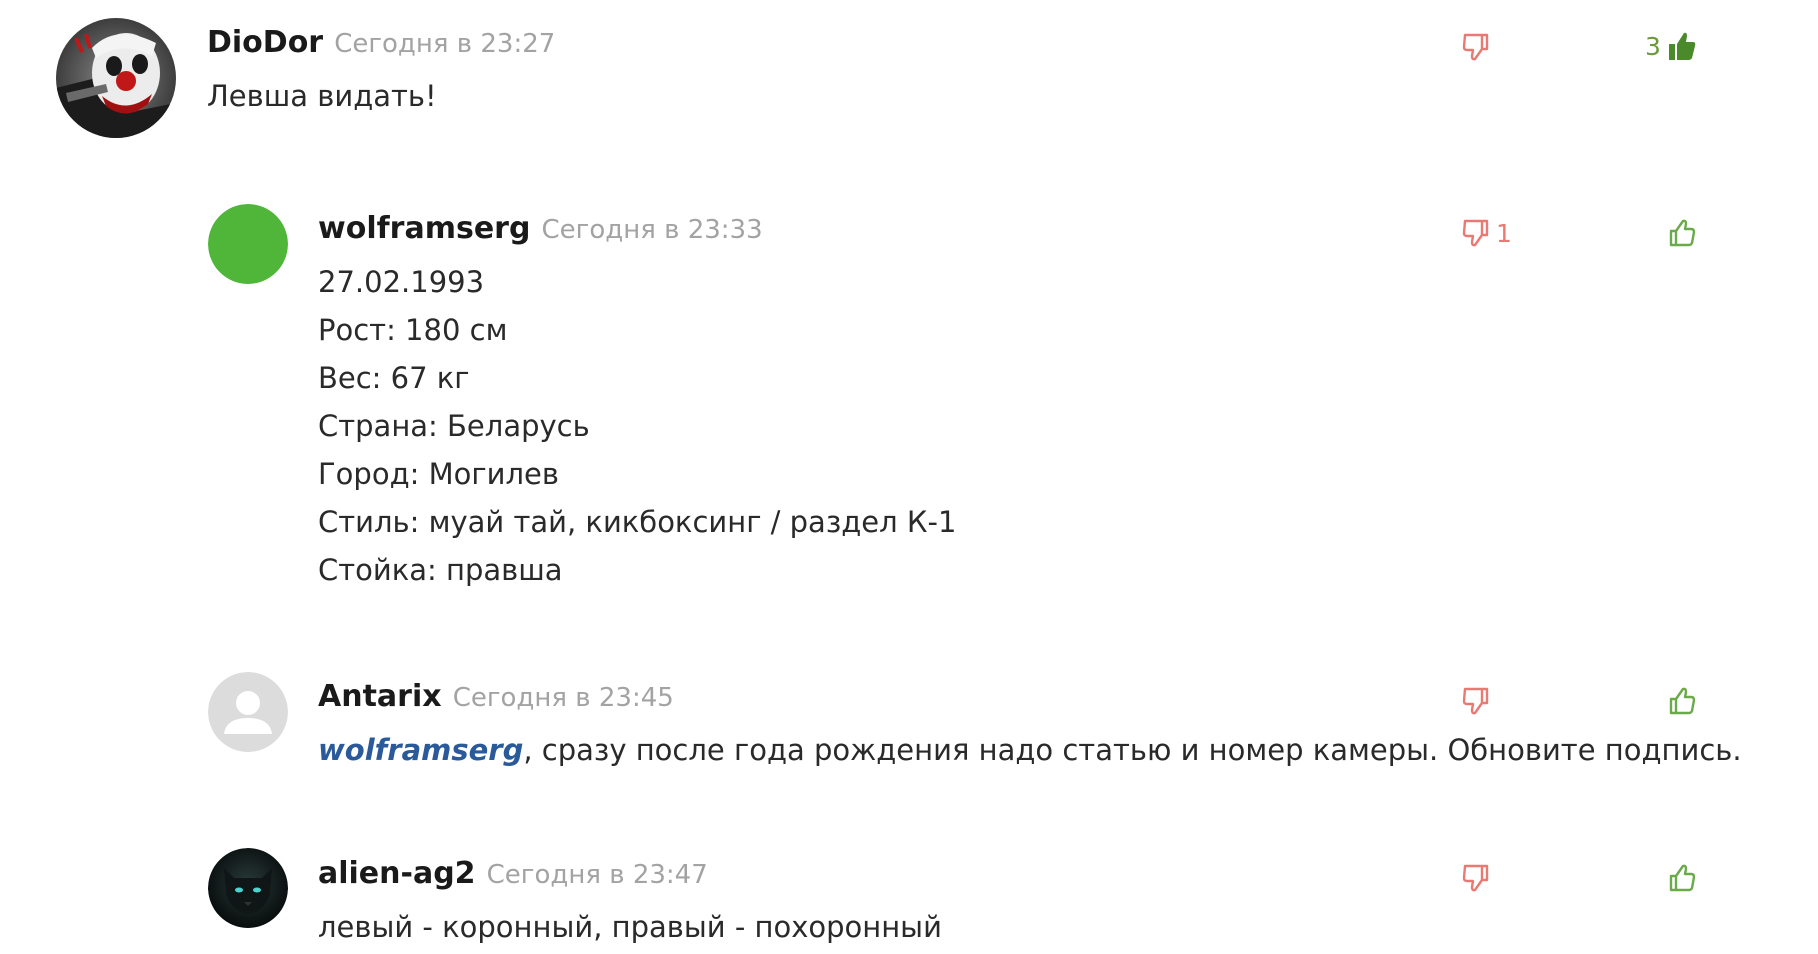 The image size is (1818, 954). Describe the element at coordinates (440, 570) in the screenshot. I see `comment-line: Стойка: правша` at that location.